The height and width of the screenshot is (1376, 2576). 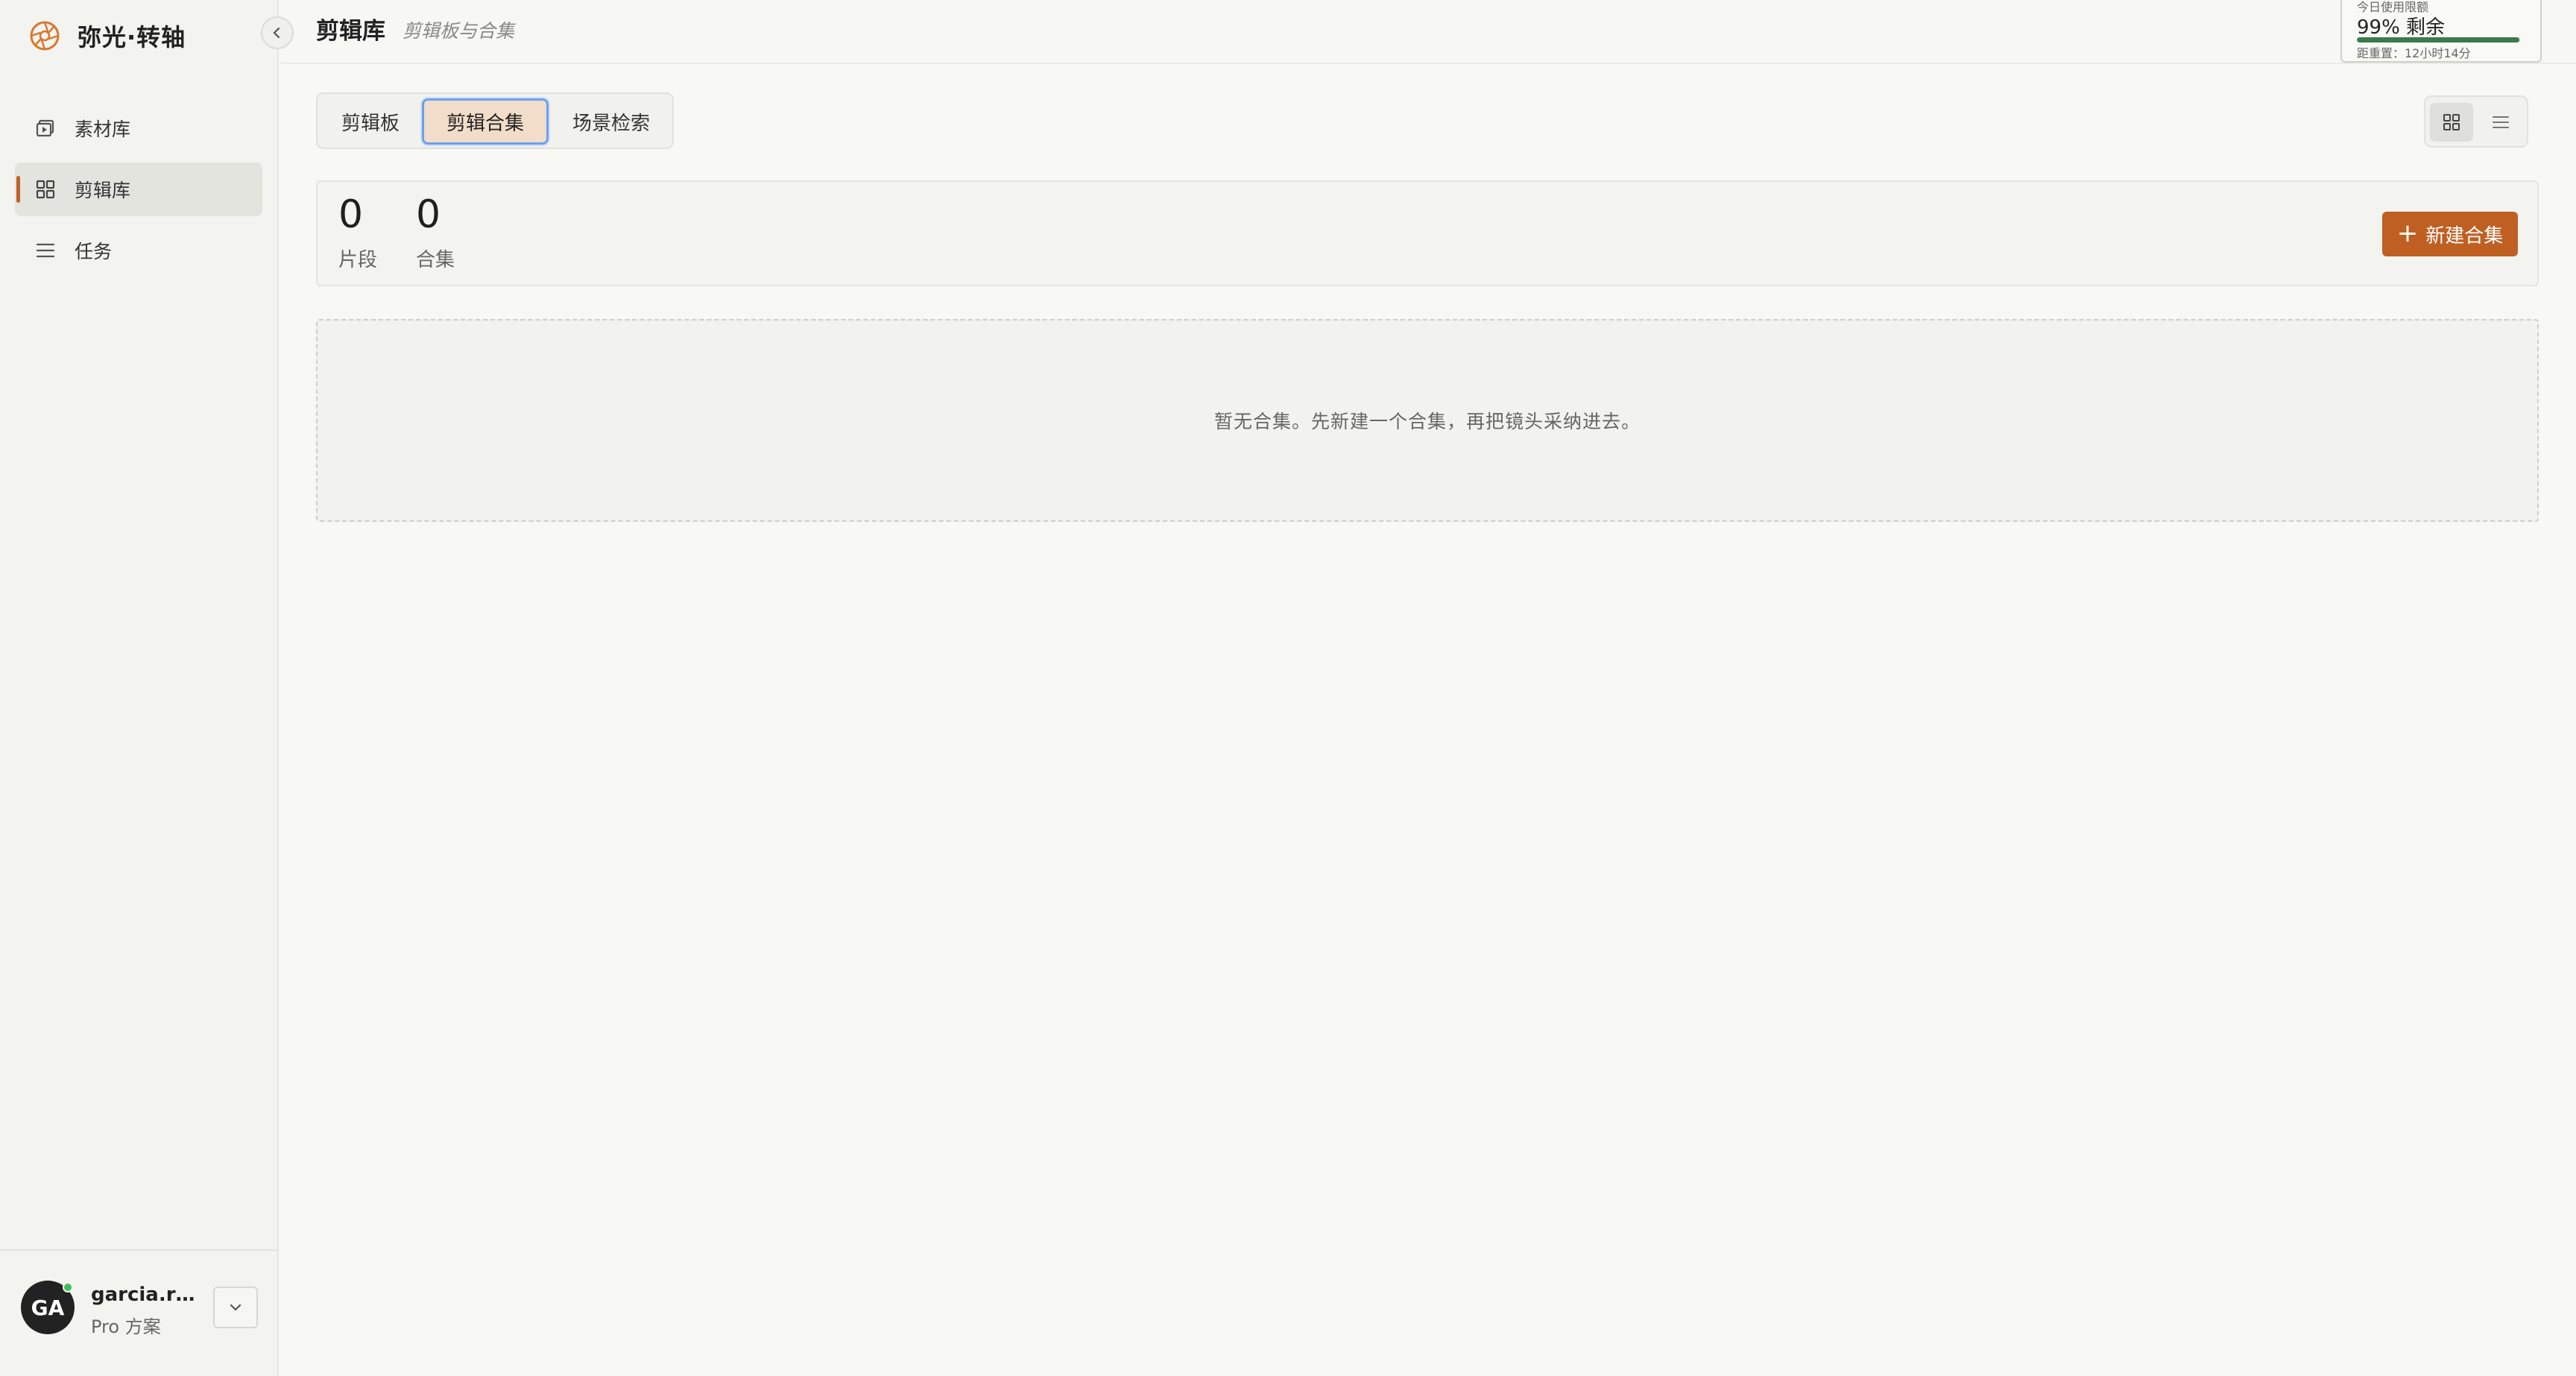 I want to click on collection-count-label: 合集, so click(x=435, y=260).